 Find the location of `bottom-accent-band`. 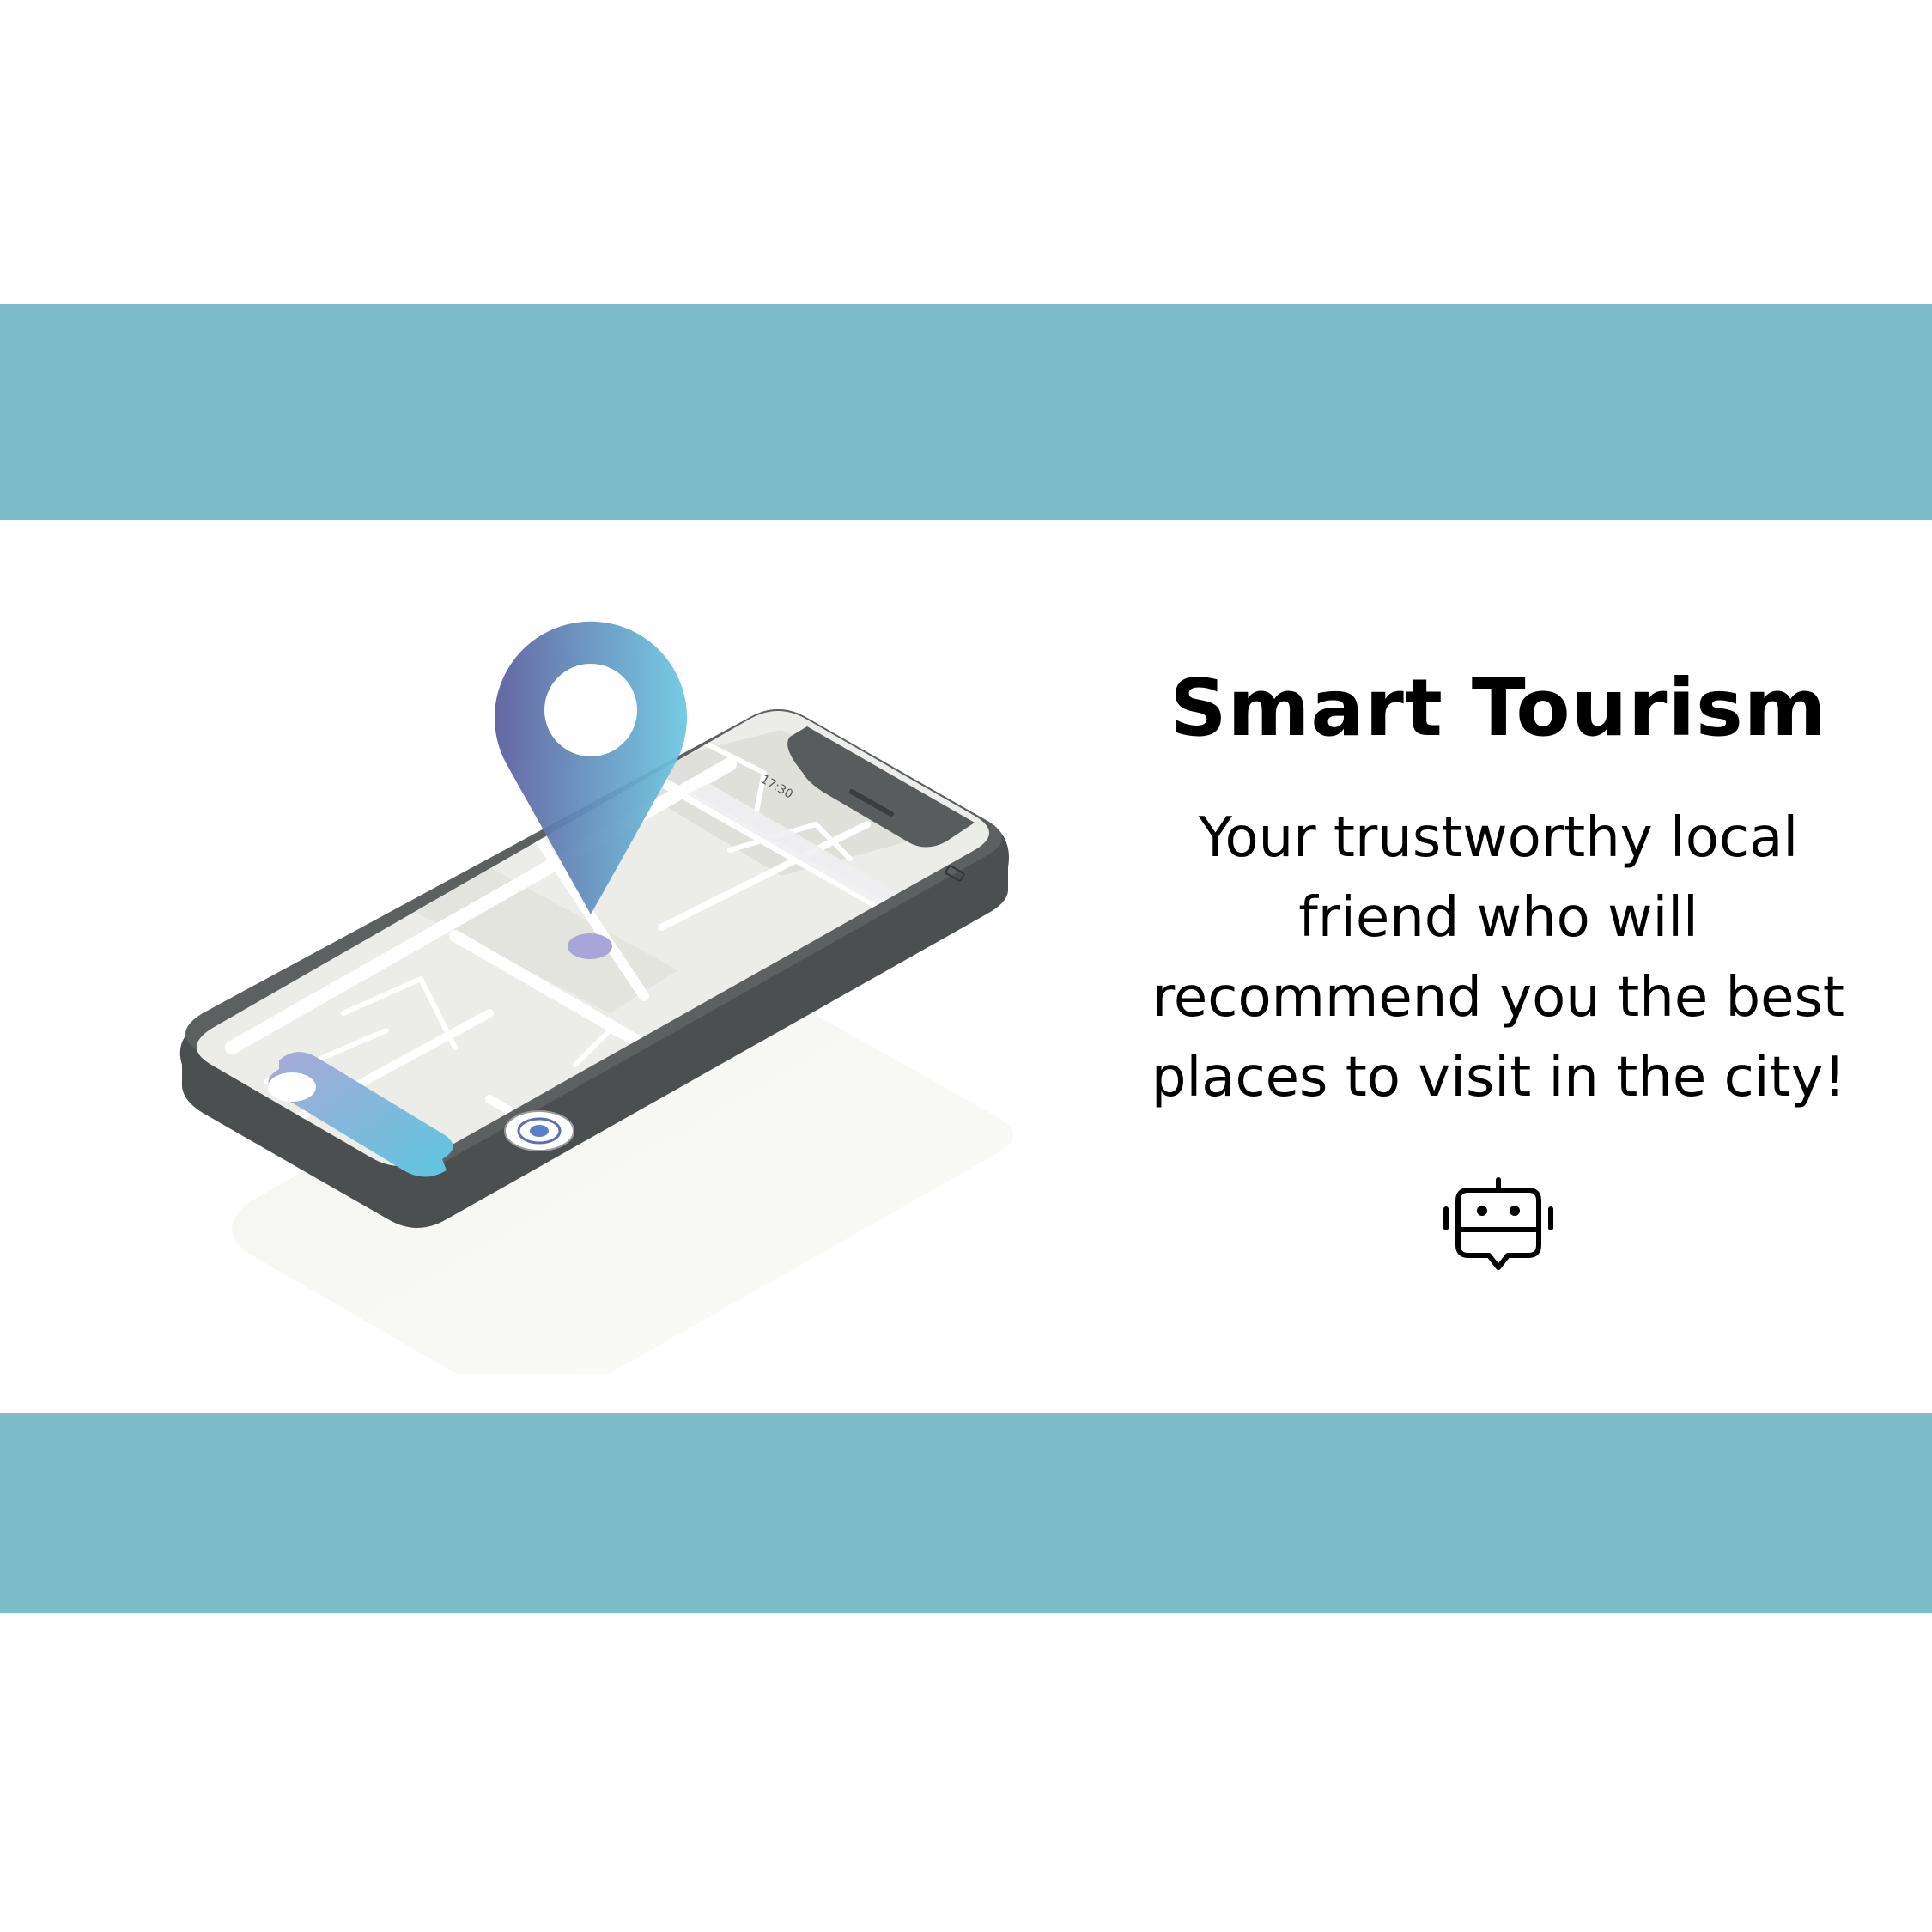

bottom-accent-band is located at coordinates (966, 1513).